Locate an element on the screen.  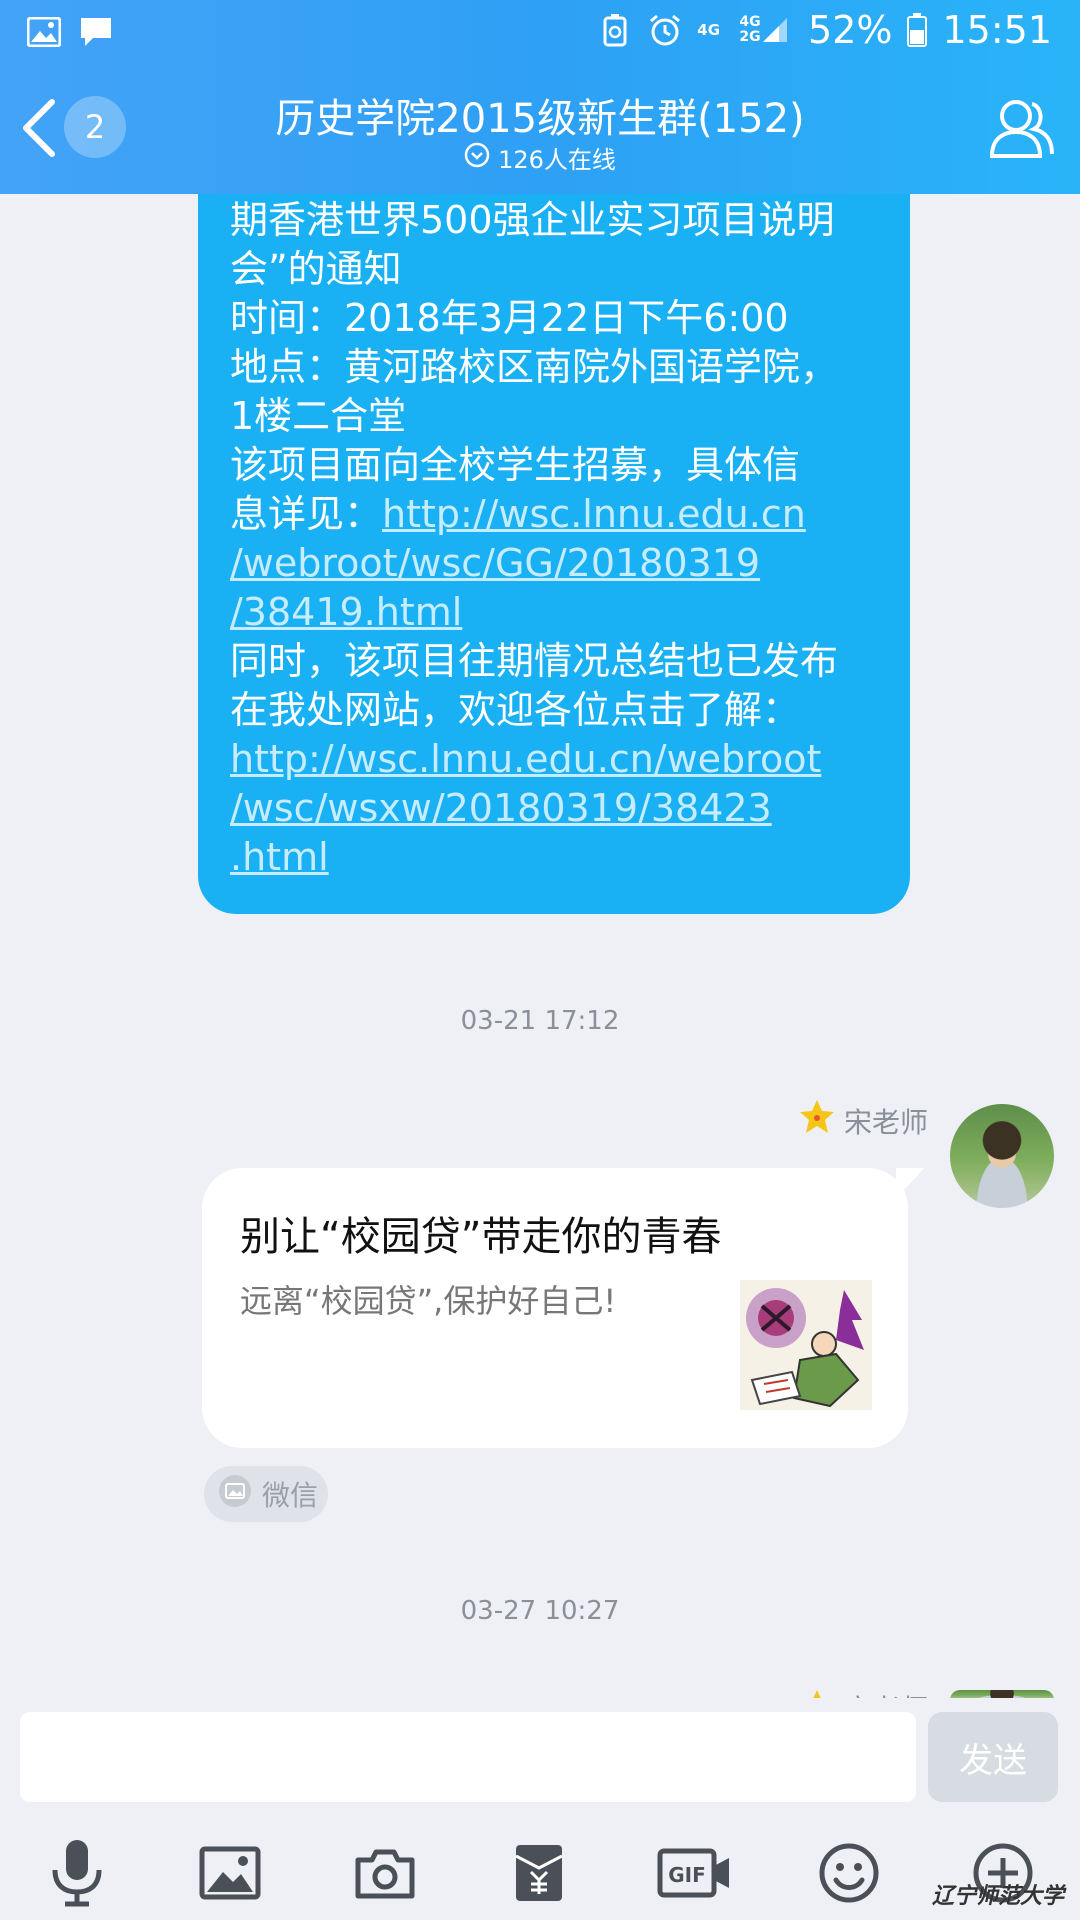
chat-input-area: 发送 GIF 辽宁师范大学 is located at coordinates (540, 1809).